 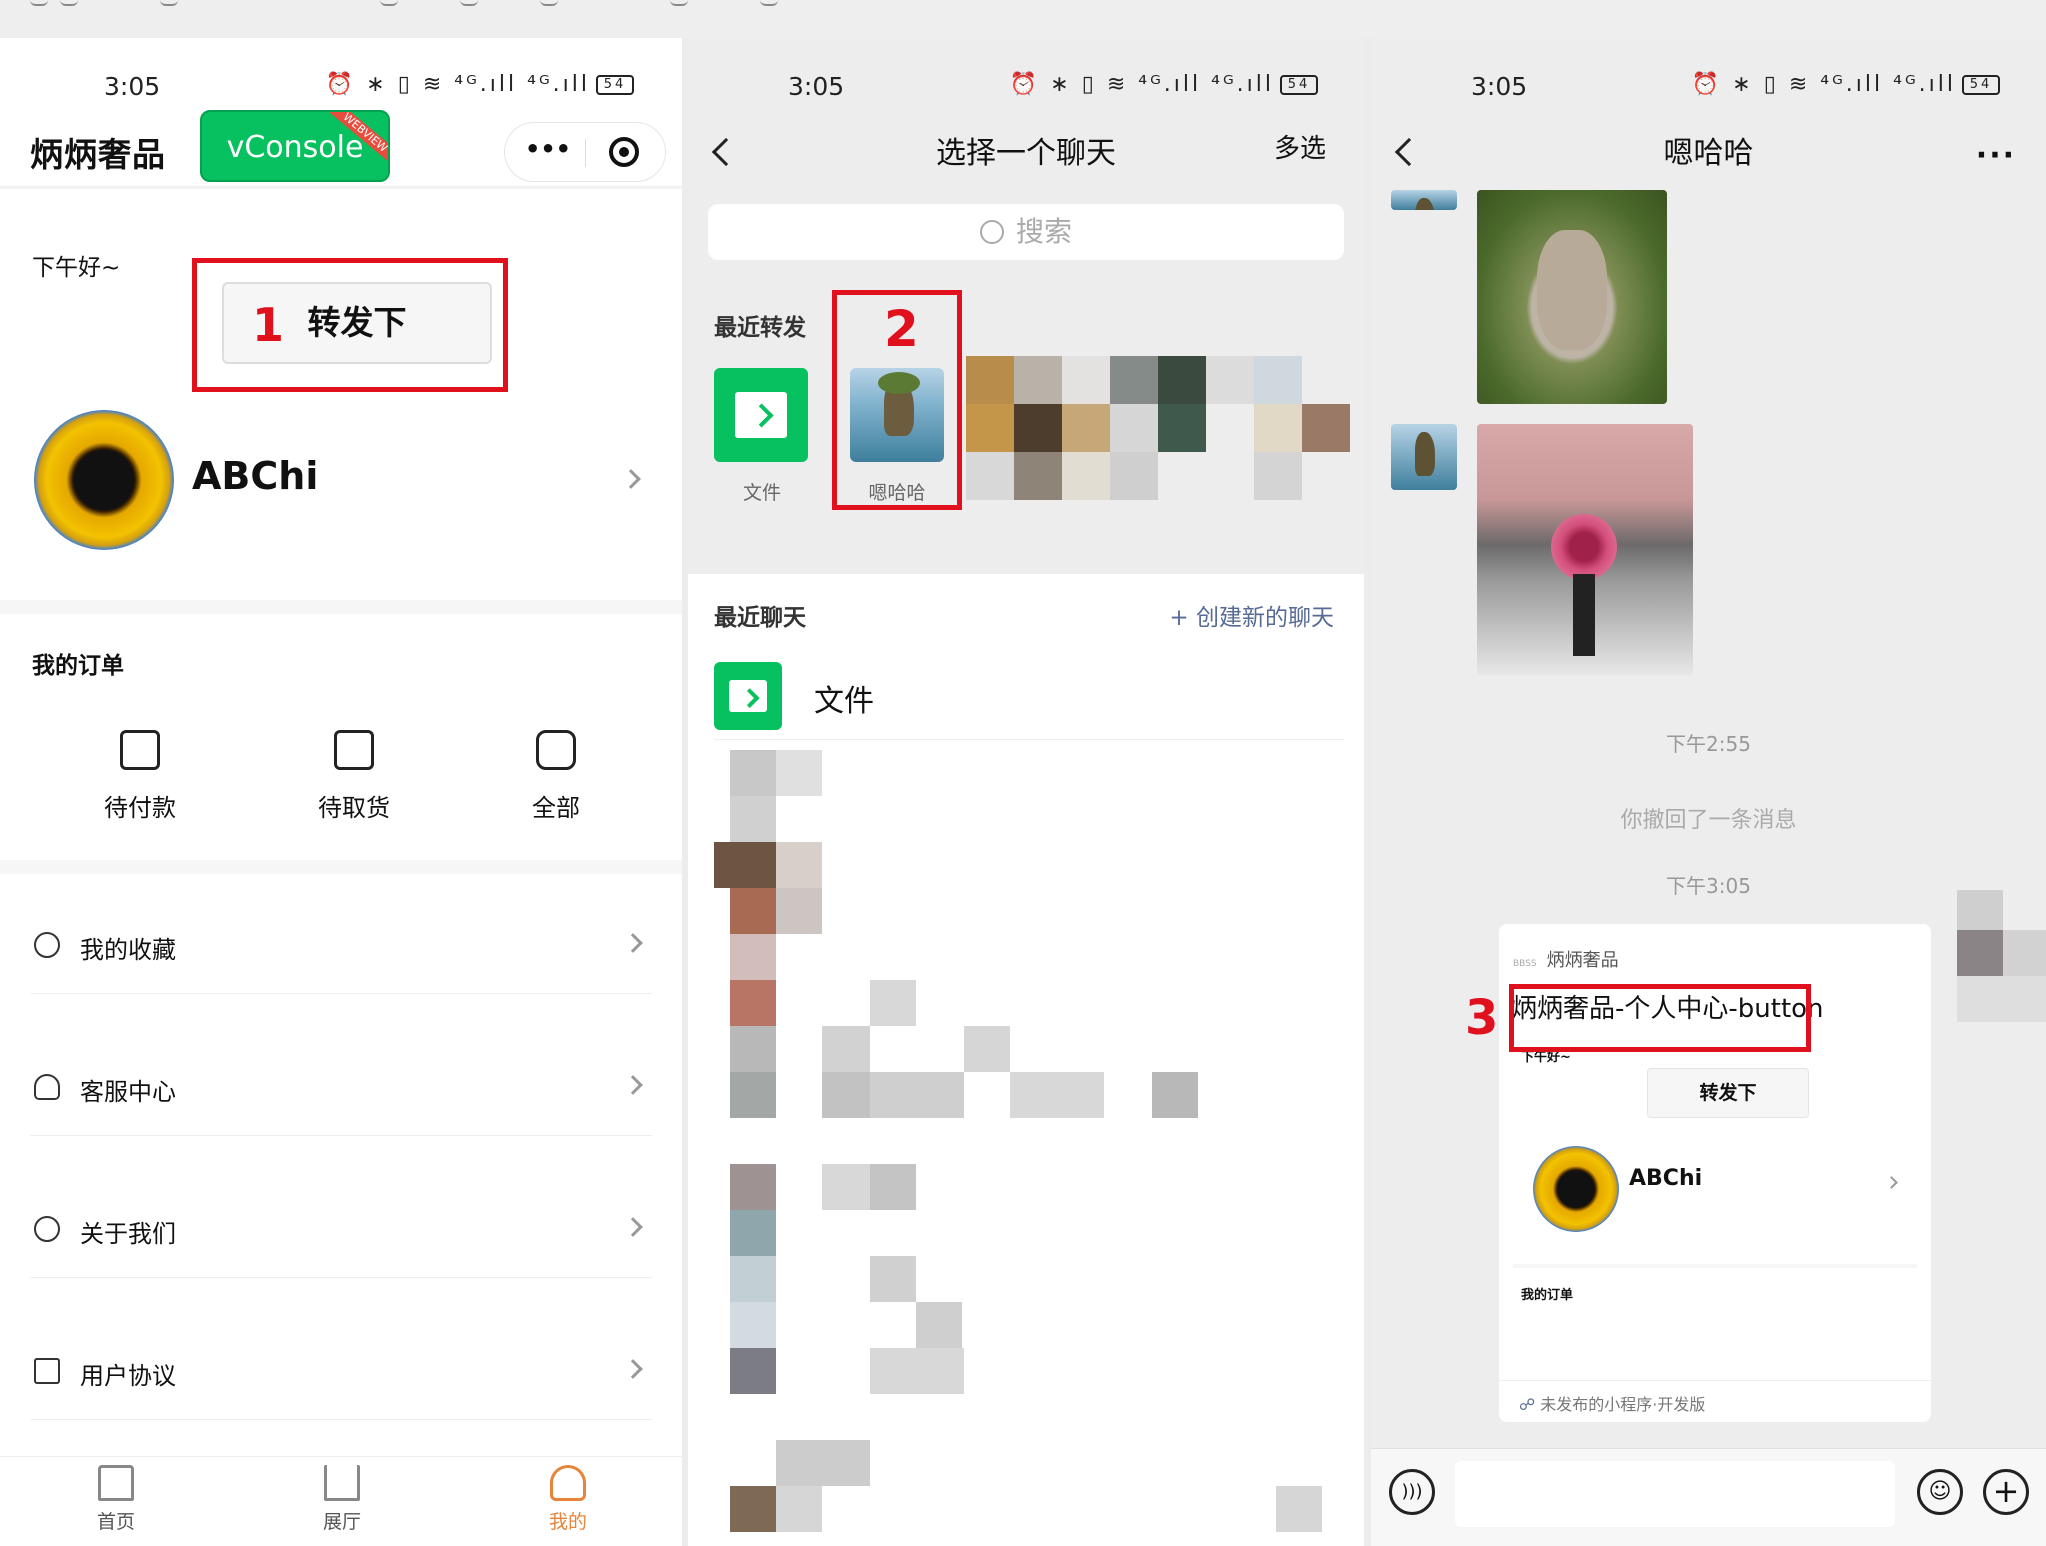 What do you see at coordinates (169, 3) in the screenshot?
I see `back-icon` at bounding box center [169, 3].